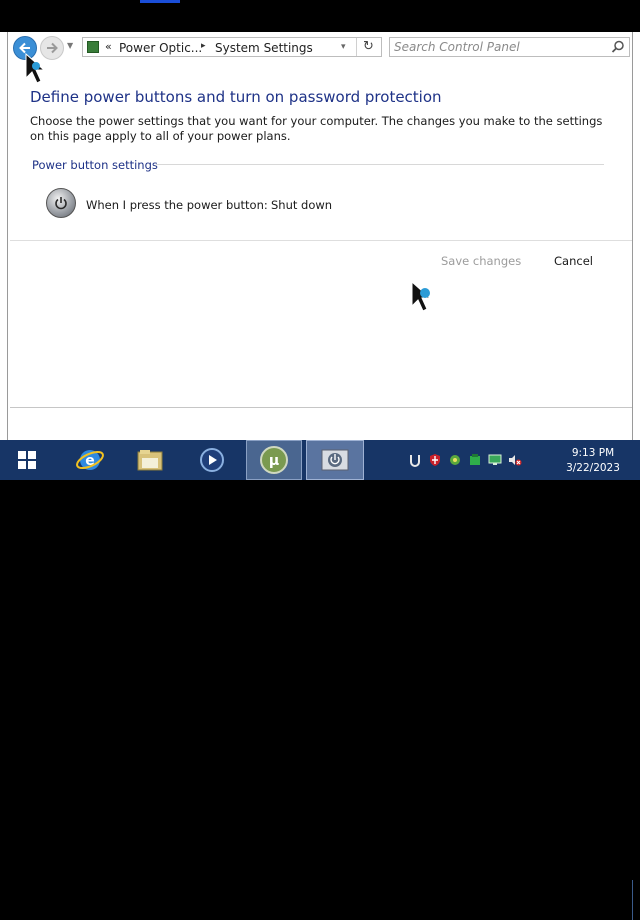  Describe the element at coordinates (496, 47) in the screenshot. I see `search-input` at that location.